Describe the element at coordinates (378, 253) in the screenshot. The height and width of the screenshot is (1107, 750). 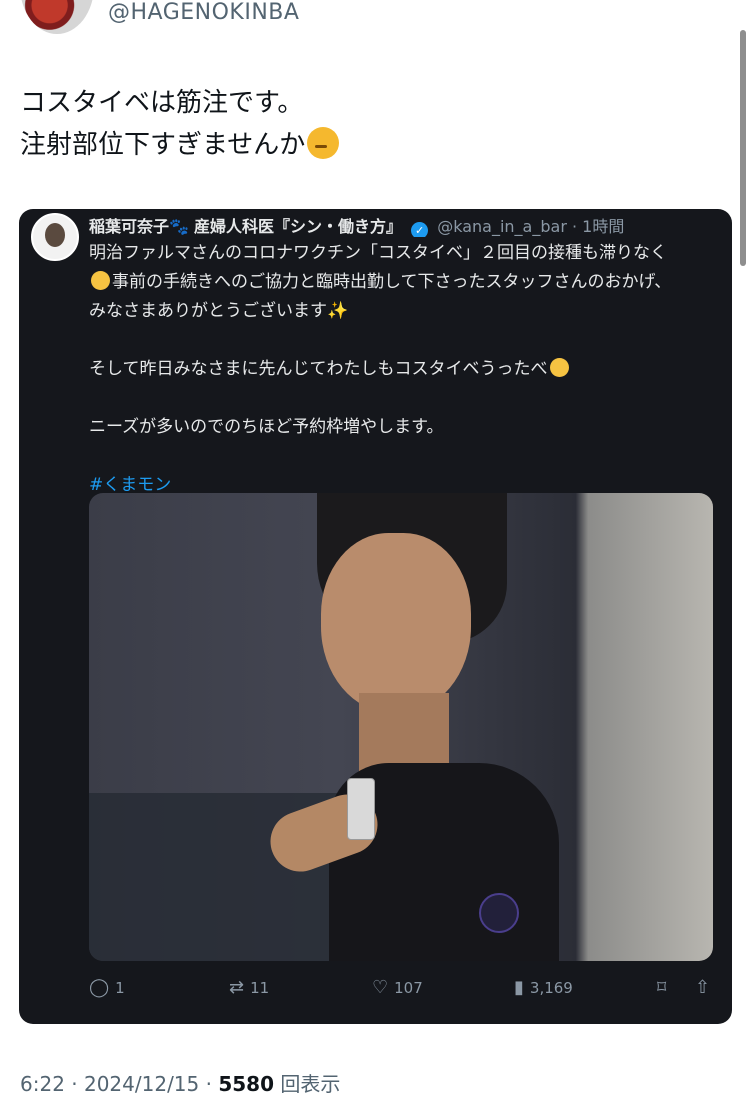
I see `quoted-body-line-1: 明治ファルマさんのコロナワクチン「コスタイベ」２回目の接種も滞りなく` at that location.